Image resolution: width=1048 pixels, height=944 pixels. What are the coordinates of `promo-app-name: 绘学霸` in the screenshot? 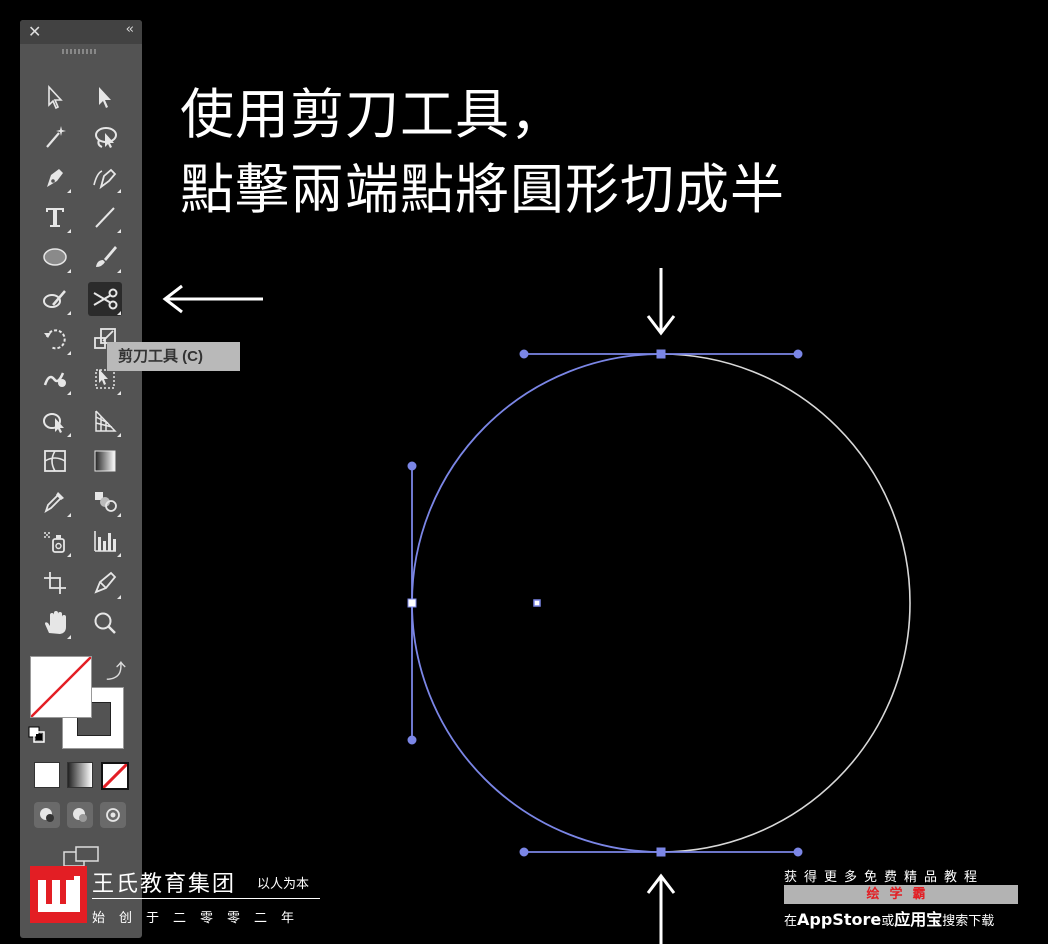 It's located at (901, 894).